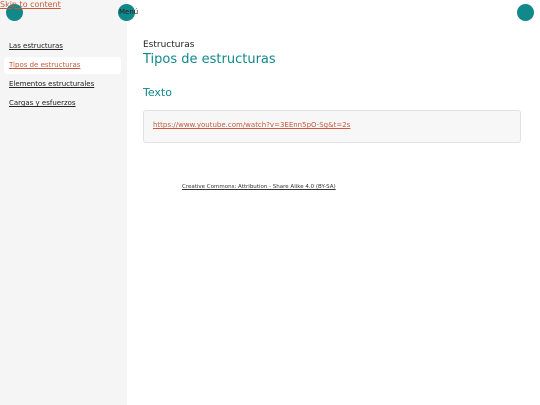  What do you see at coordinates (62, 65) in the screenshot?
I see `sidebar-item-tipos-de-estructuras: Tipos de estructuras` at bounding box center [62, 65].